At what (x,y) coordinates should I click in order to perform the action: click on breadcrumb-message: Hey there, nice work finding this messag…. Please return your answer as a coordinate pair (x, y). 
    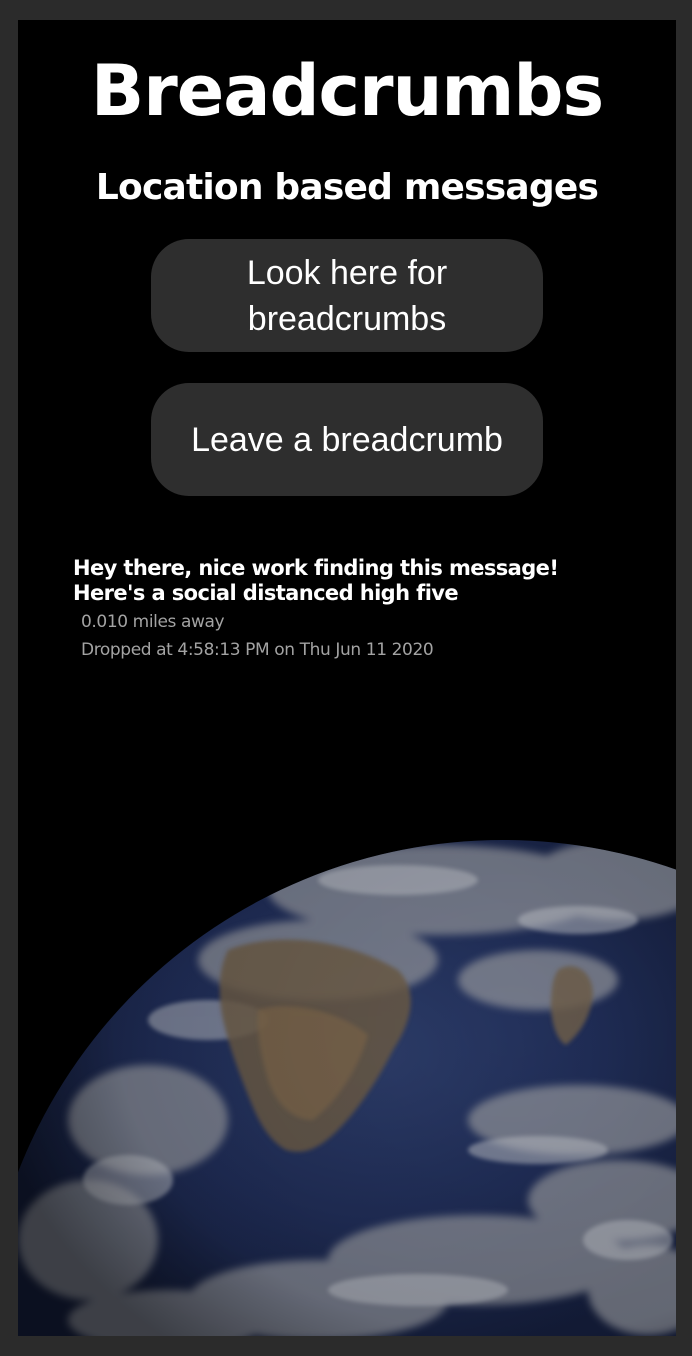
    Looking at the image, I should click on (353, 610).